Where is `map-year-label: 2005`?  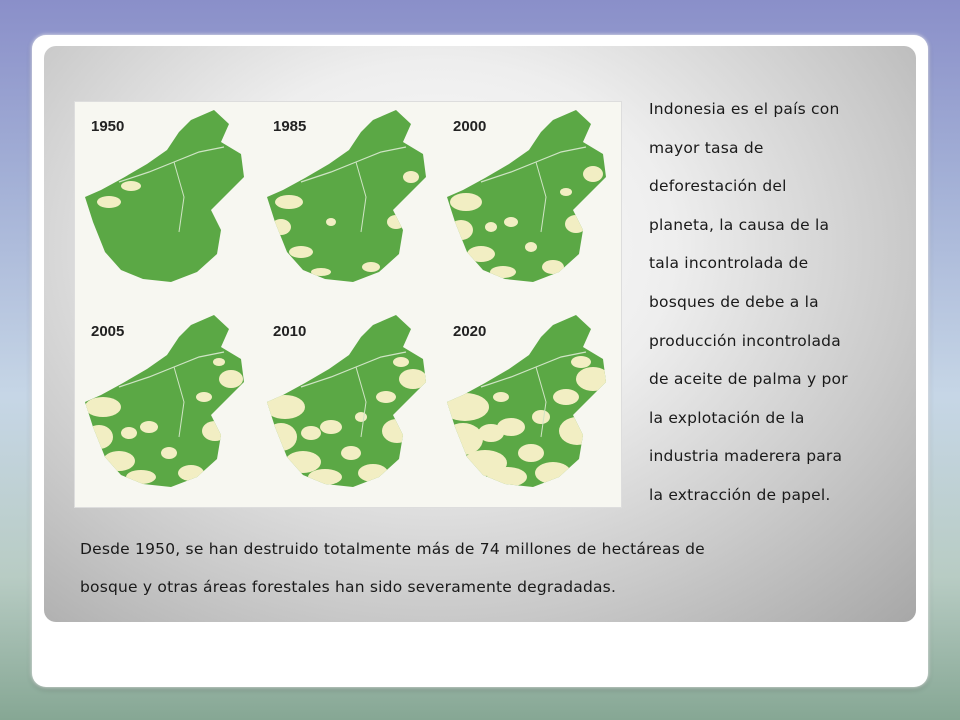 map-year-label: 2005 is located at coordinates (108, 331).